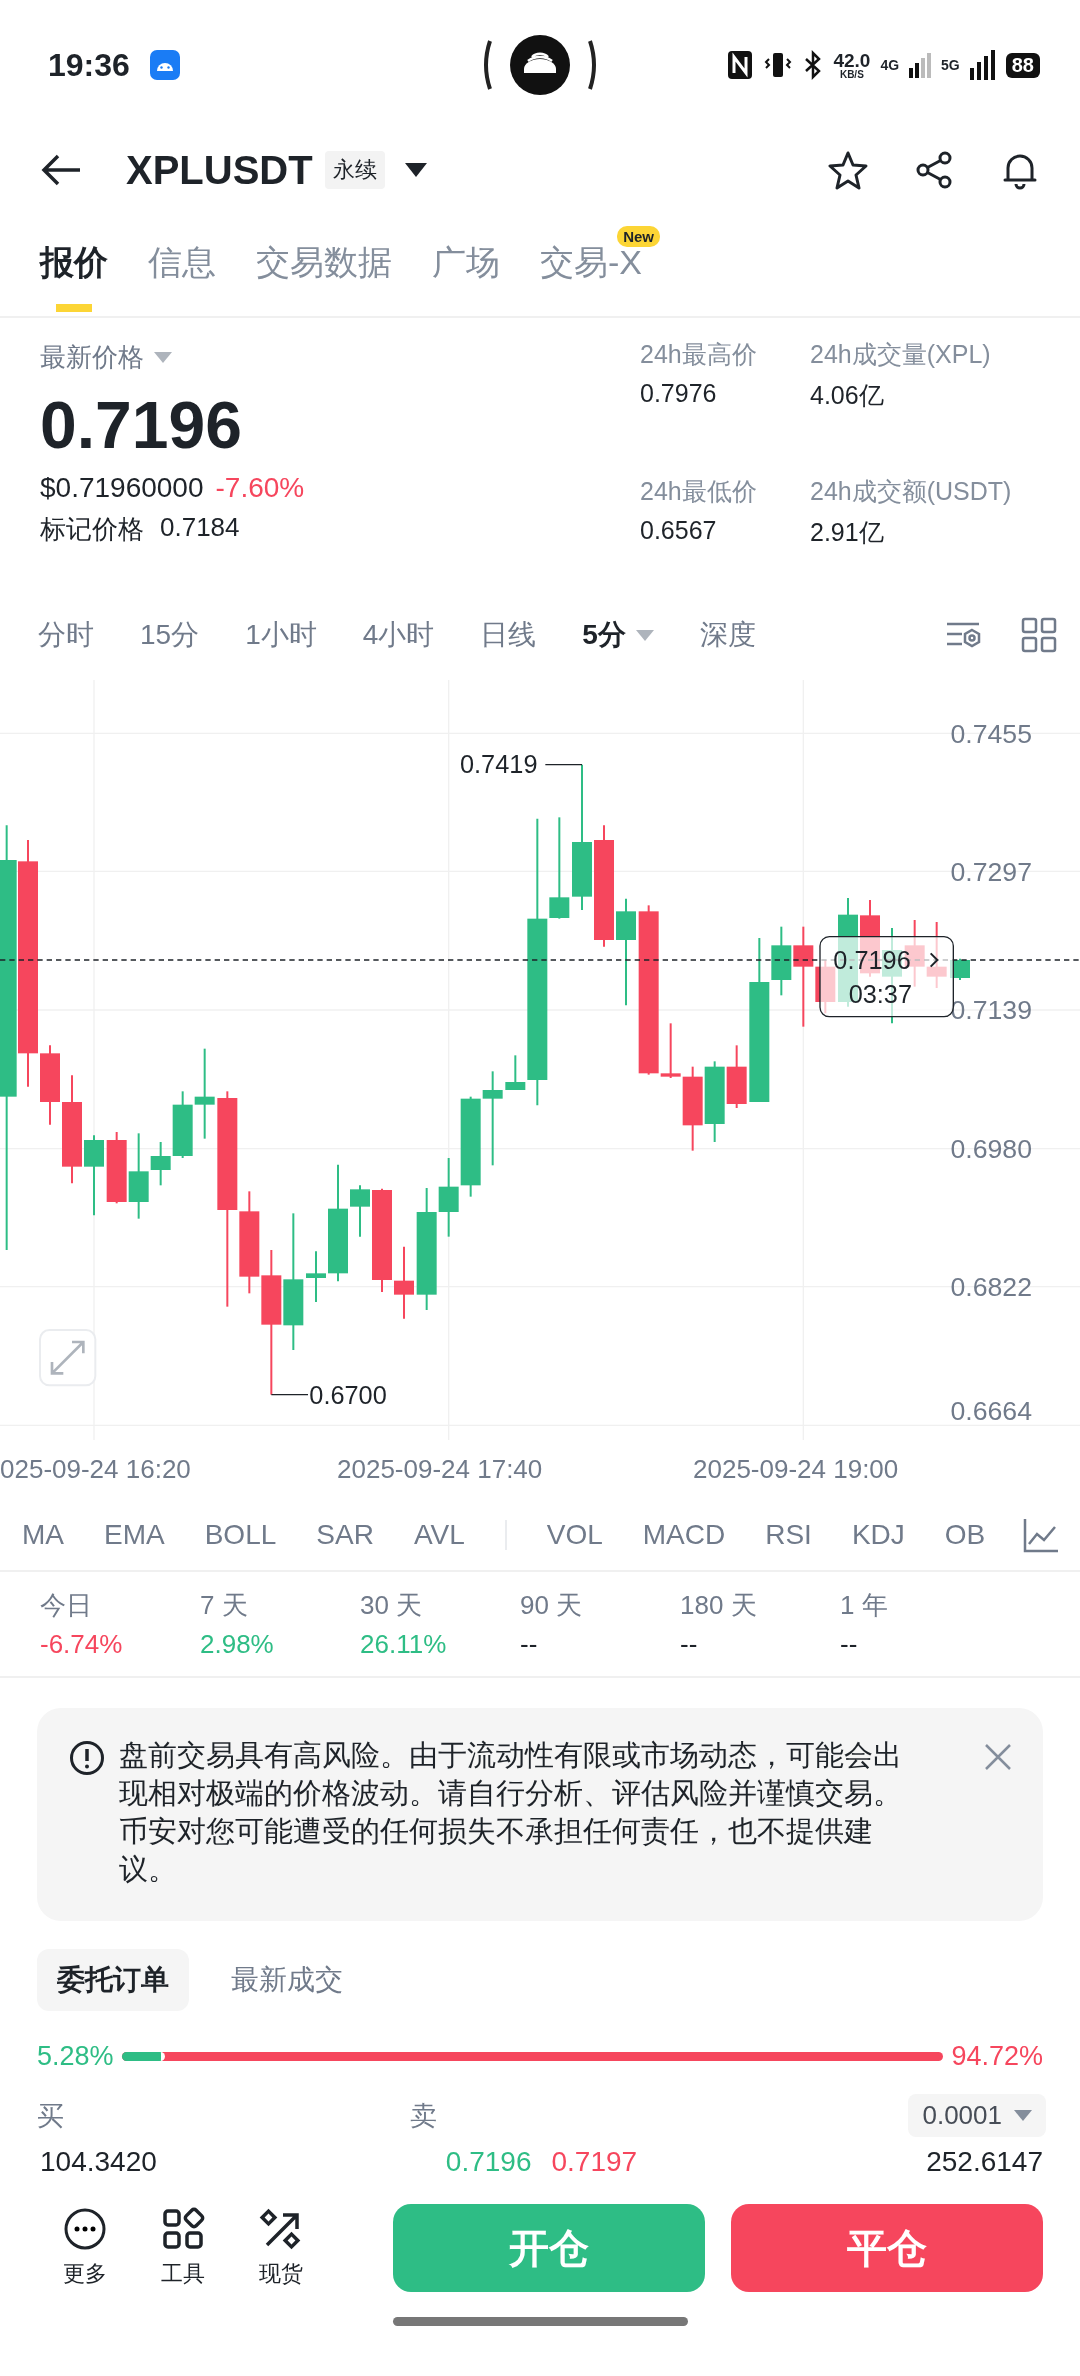 The image size is (1080, 2376). I want to click on period-change: 2.98%, so click(237, 1644).